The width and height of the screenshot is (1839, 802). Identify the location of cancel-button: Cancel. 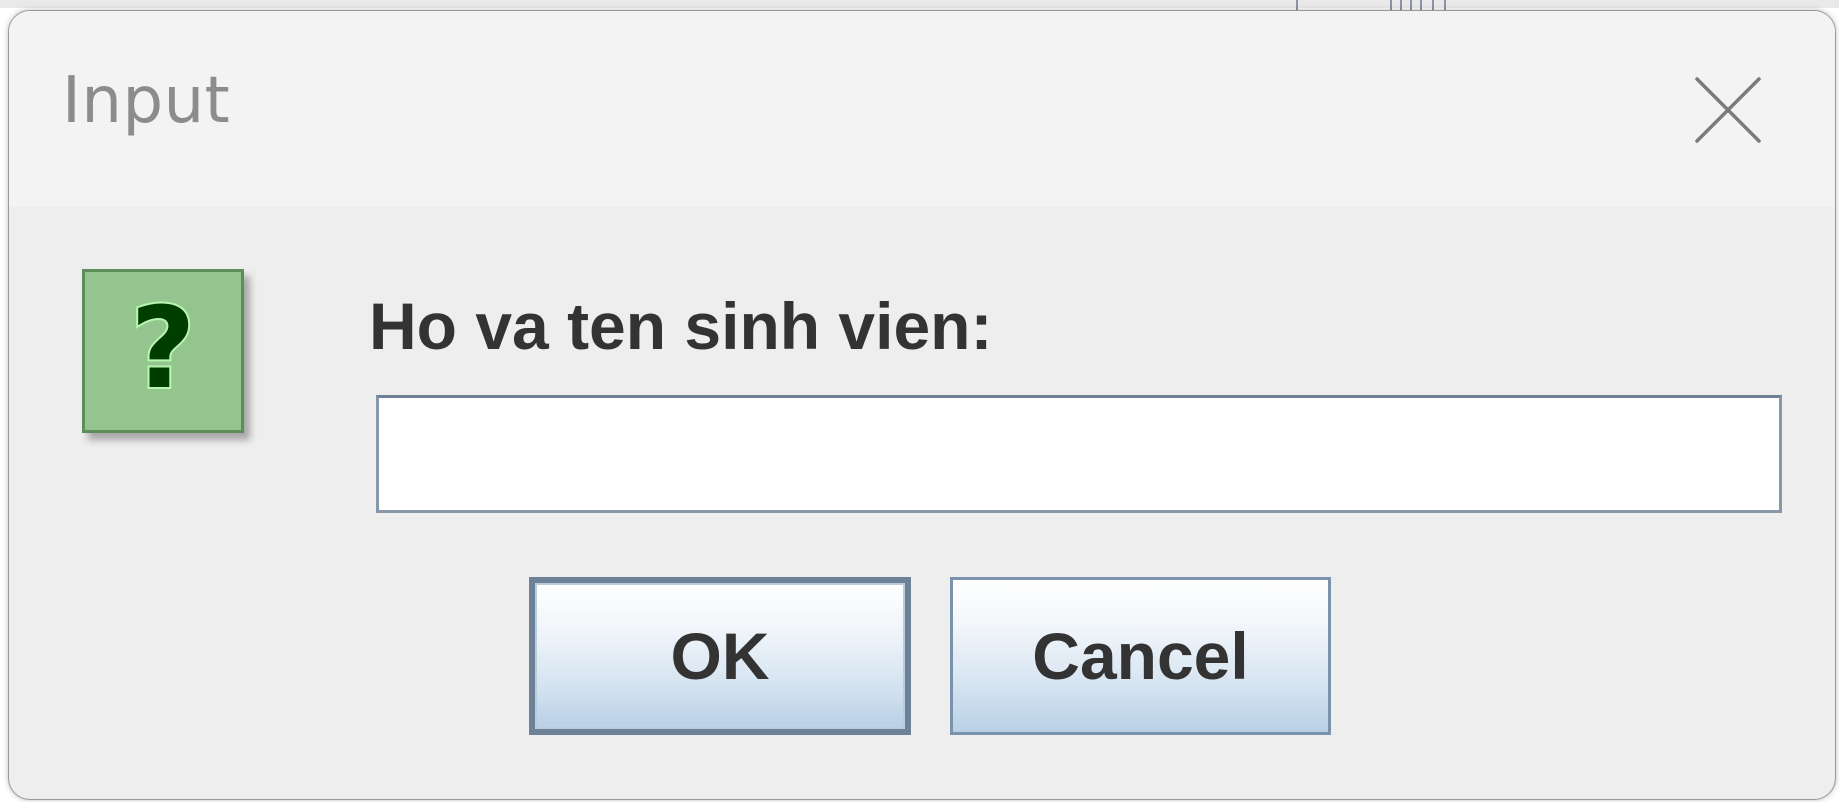
(1140, 656).